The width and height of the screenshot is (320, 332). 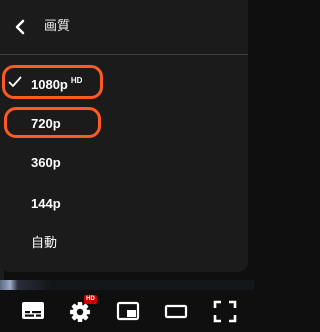 I want to click on quality-option-label: 360p, so click(x=46, y=162).